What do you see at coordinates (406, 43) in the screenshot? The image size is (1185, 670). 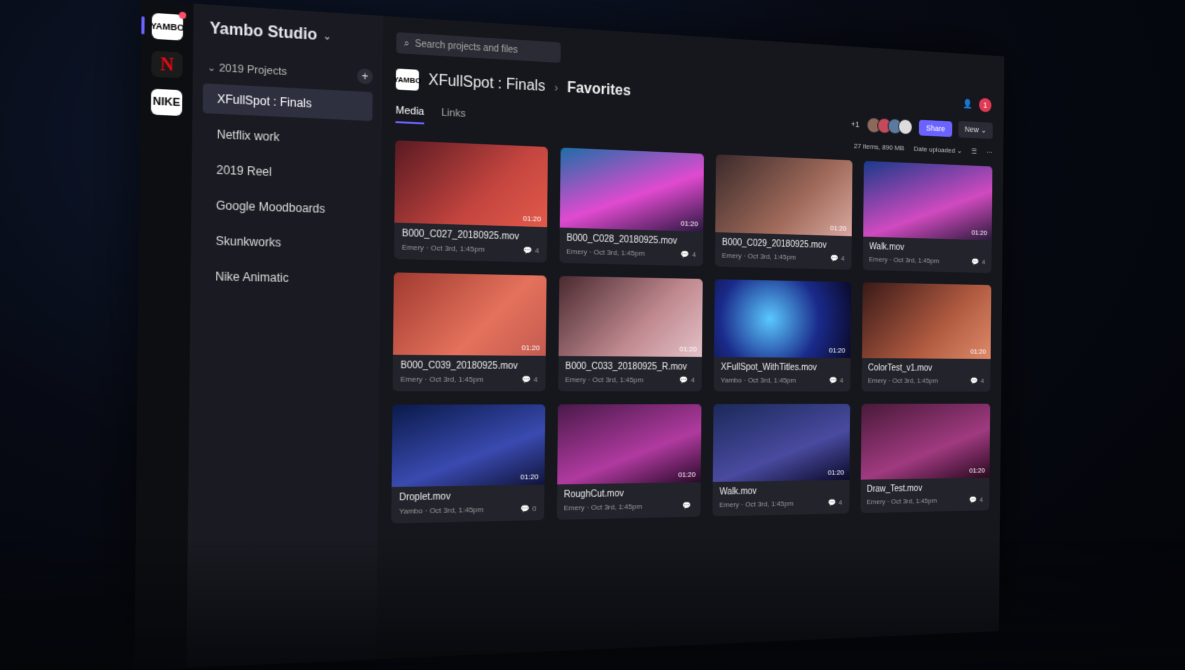 I see `search-icon: ⌕` at bounding box center [406, 43].